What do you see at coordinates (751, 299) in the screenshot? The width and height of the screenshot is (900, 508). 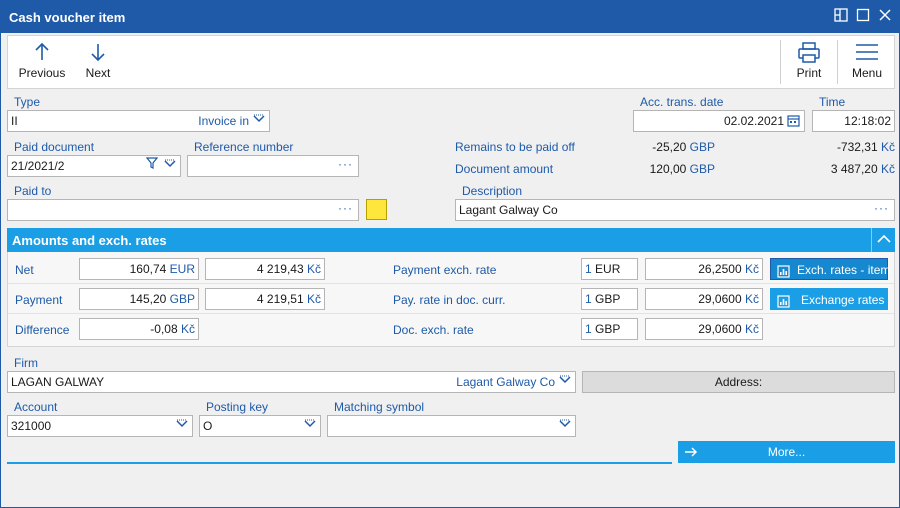 I see `pay-doc-rate-value-currency: Kč` at bounding box center [751, 299].